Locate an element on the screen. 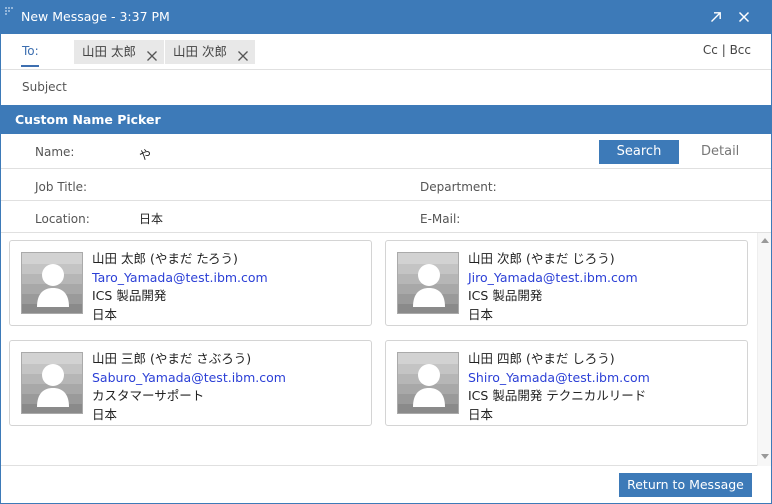 This screenshot has width=772, height=504. recipient-chip: 山田 太郎 is located at coordinates (119, 52).